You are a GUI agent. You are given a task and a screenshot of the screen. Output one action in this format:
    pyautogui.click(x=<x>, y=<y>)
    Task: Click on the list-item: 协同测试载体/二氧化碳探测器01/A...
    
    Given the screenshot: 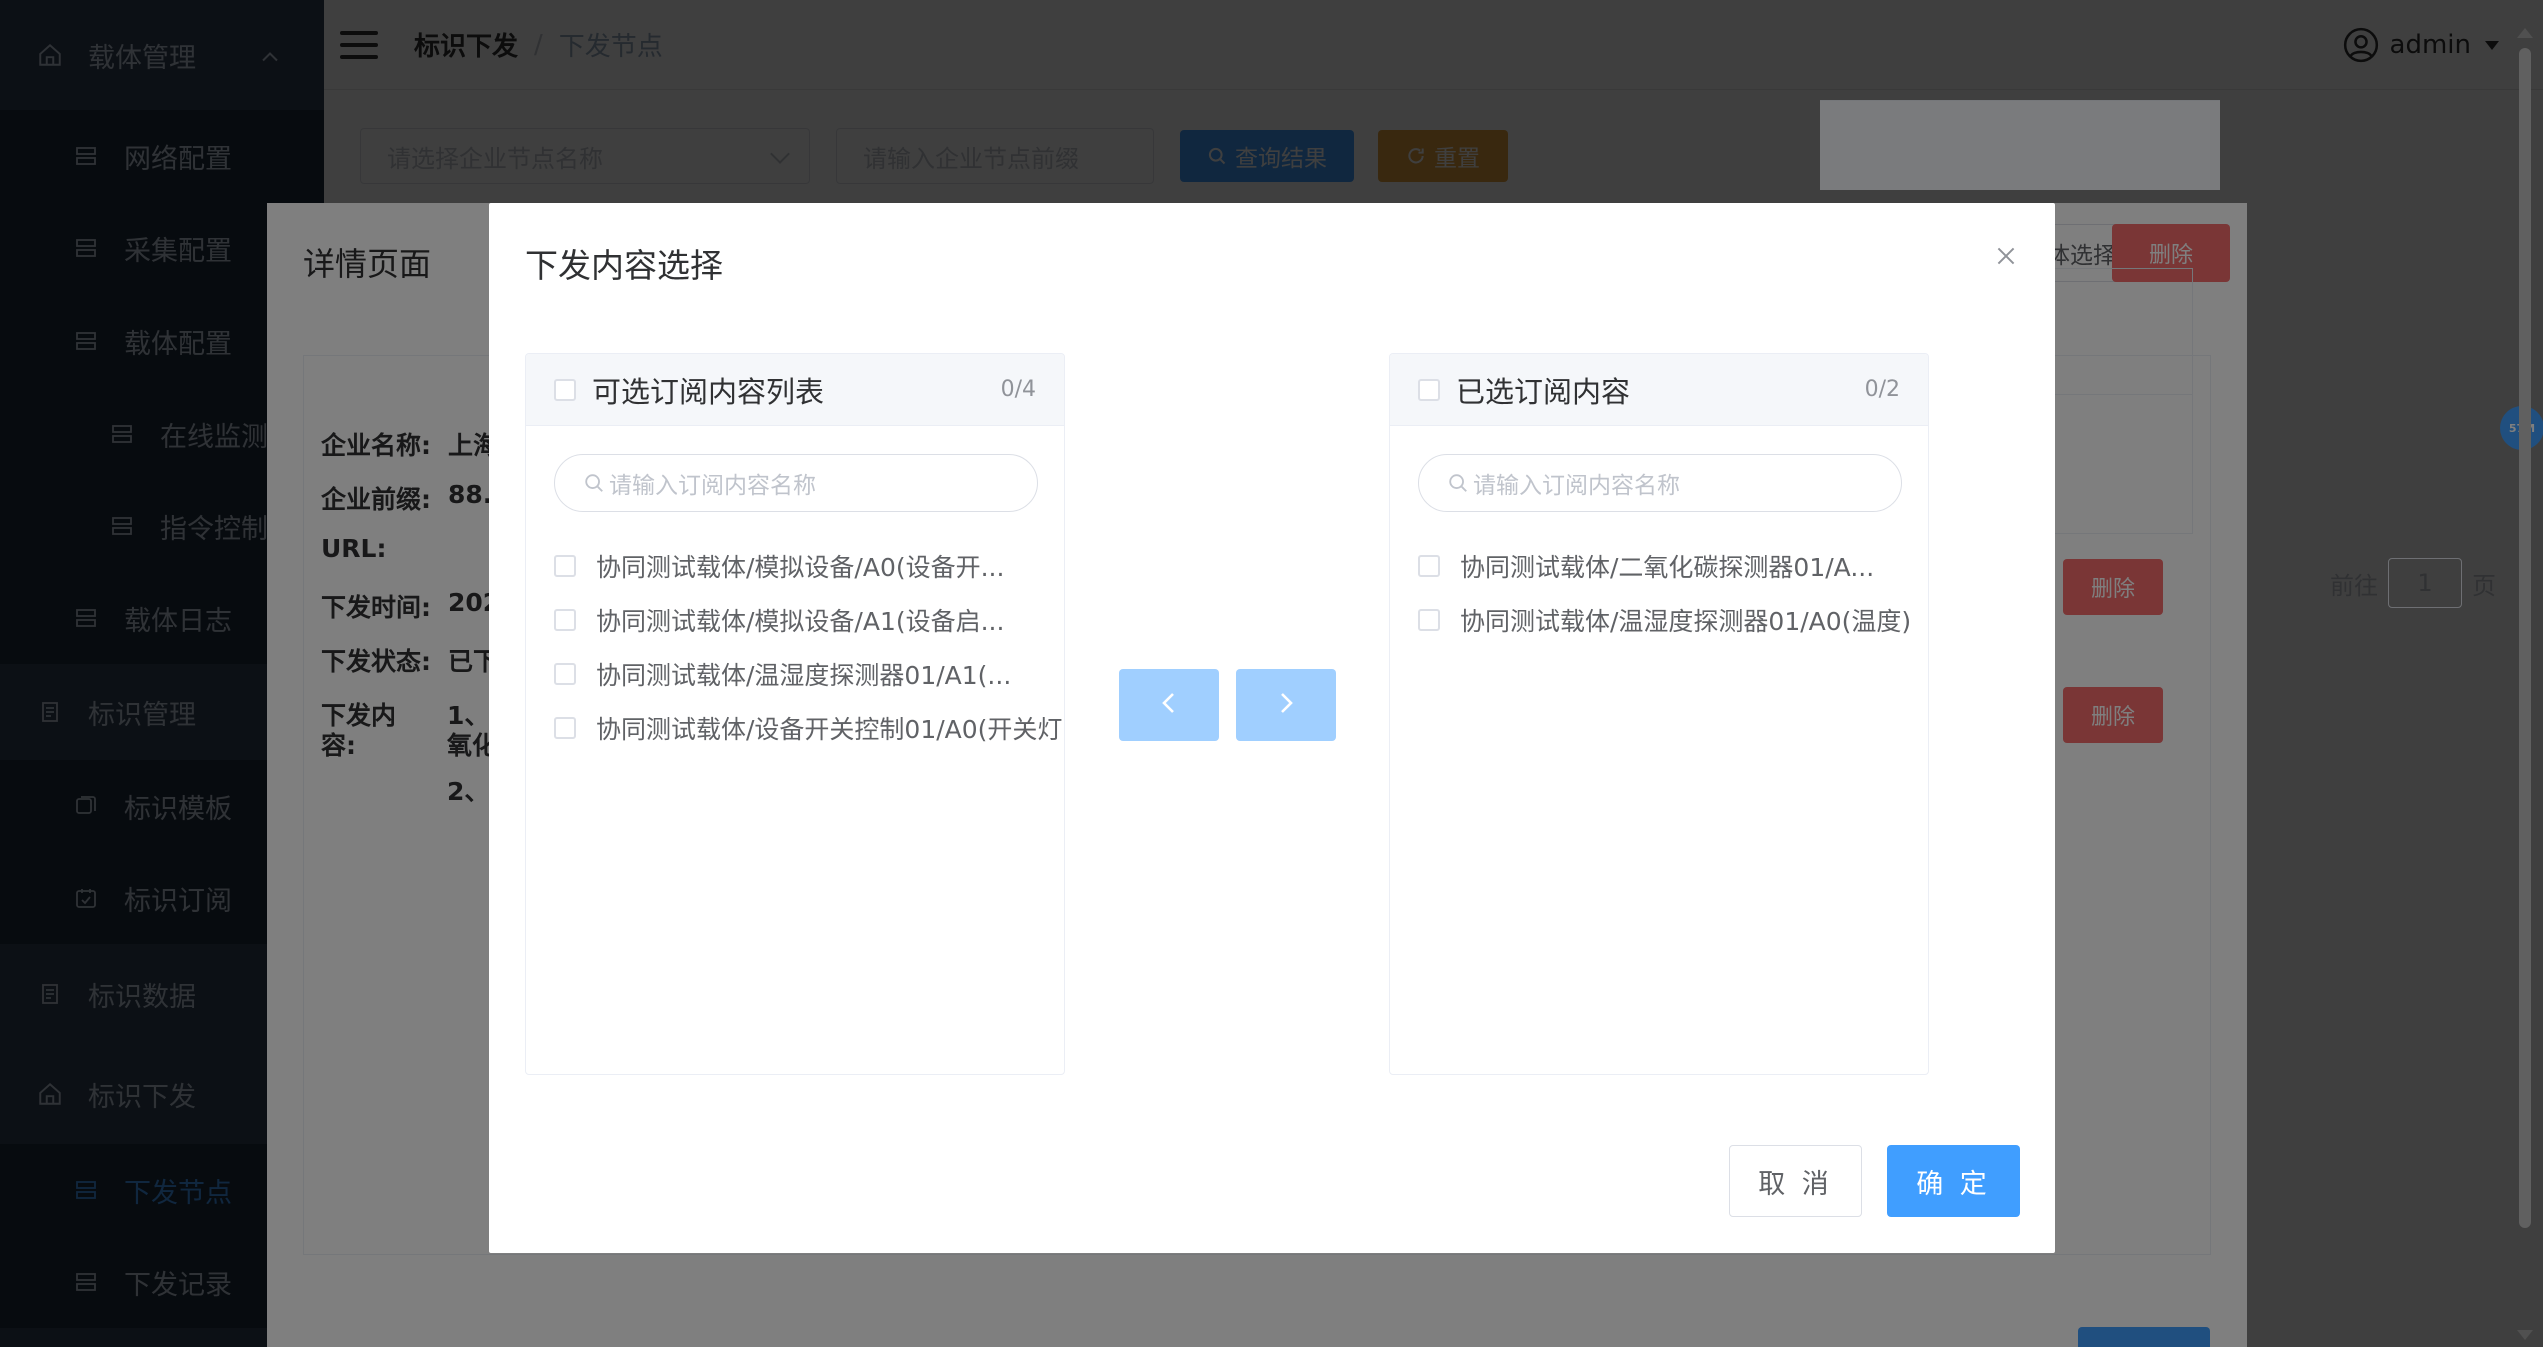 What is the action you would take?
    pyautogui.click(x=1646, y=566)
    